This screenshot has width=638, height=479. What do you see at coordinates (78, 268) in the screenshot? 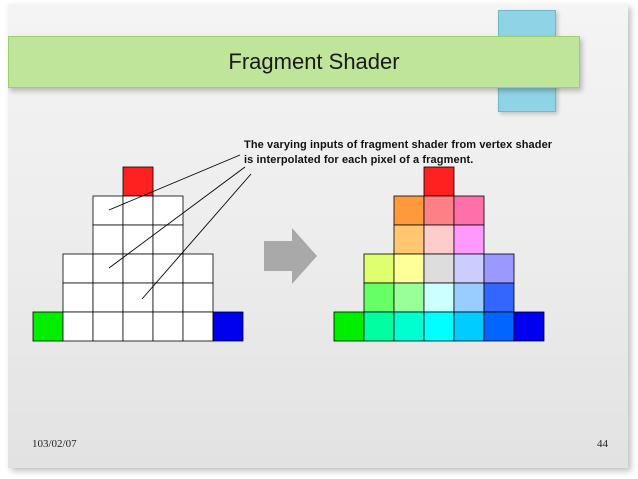
I see `left-grid-cell-r3-c0` at bounding box center [78, 268].